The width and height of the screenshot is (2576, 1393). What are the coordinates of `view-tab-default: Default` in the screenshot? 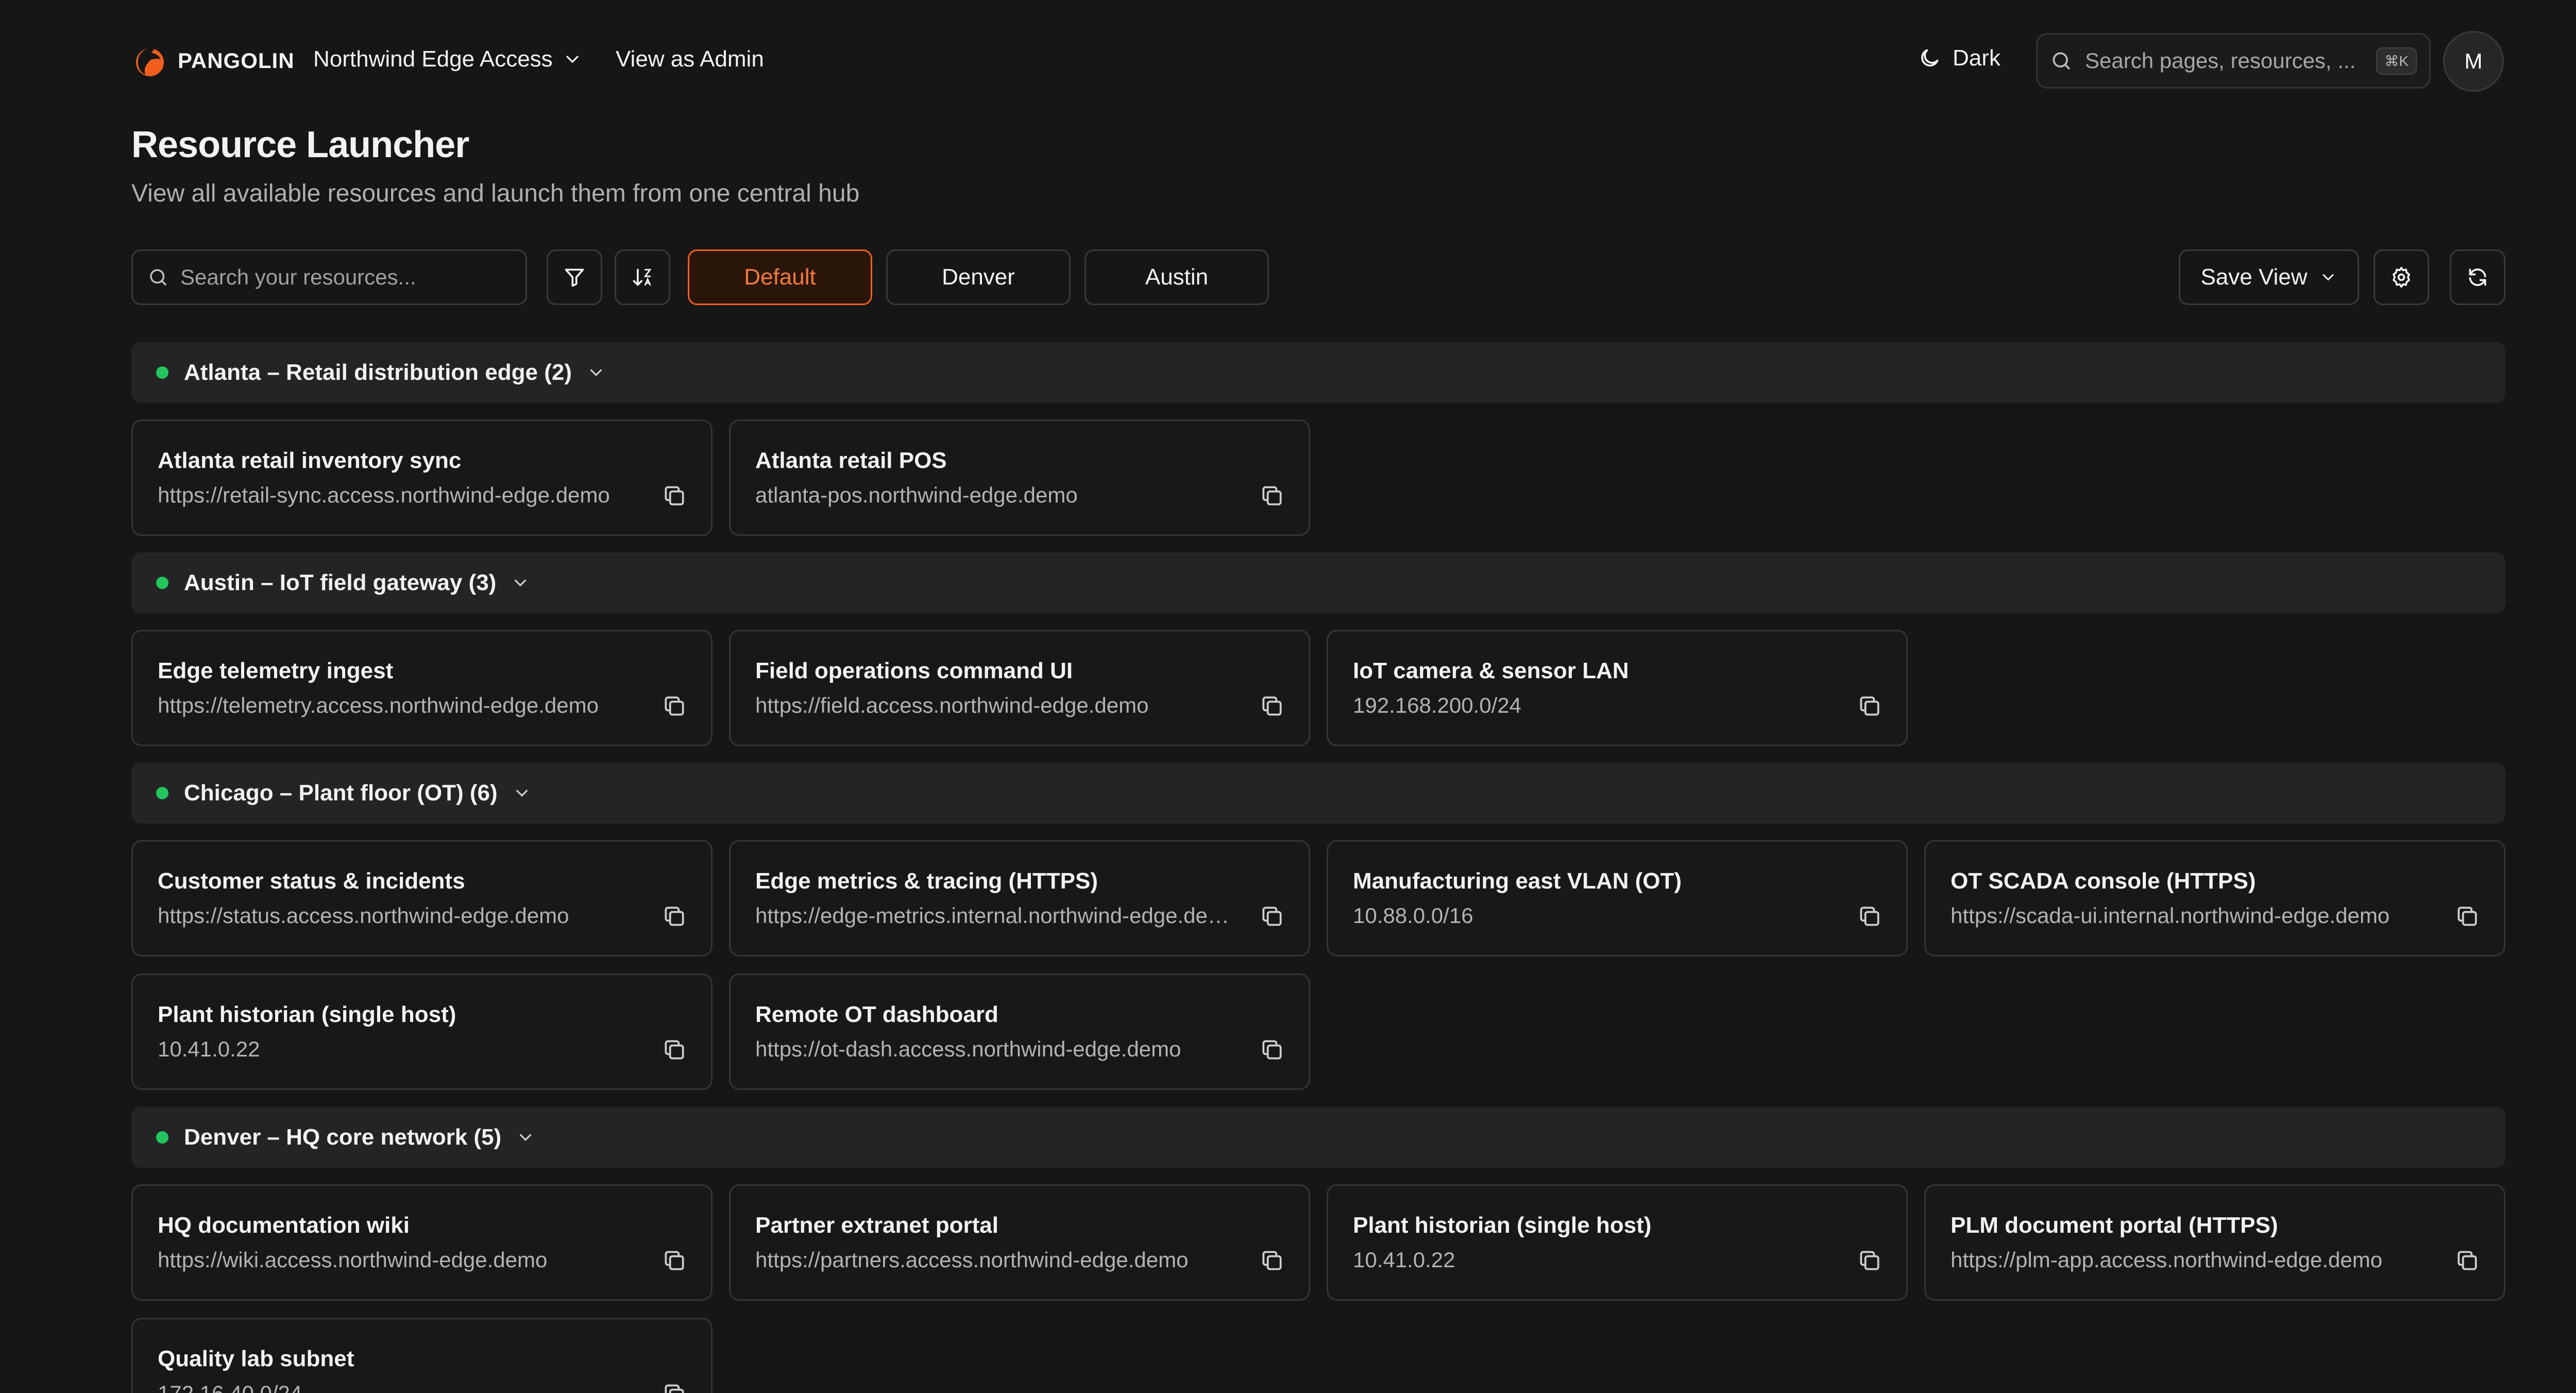 It's located at (780, 277).